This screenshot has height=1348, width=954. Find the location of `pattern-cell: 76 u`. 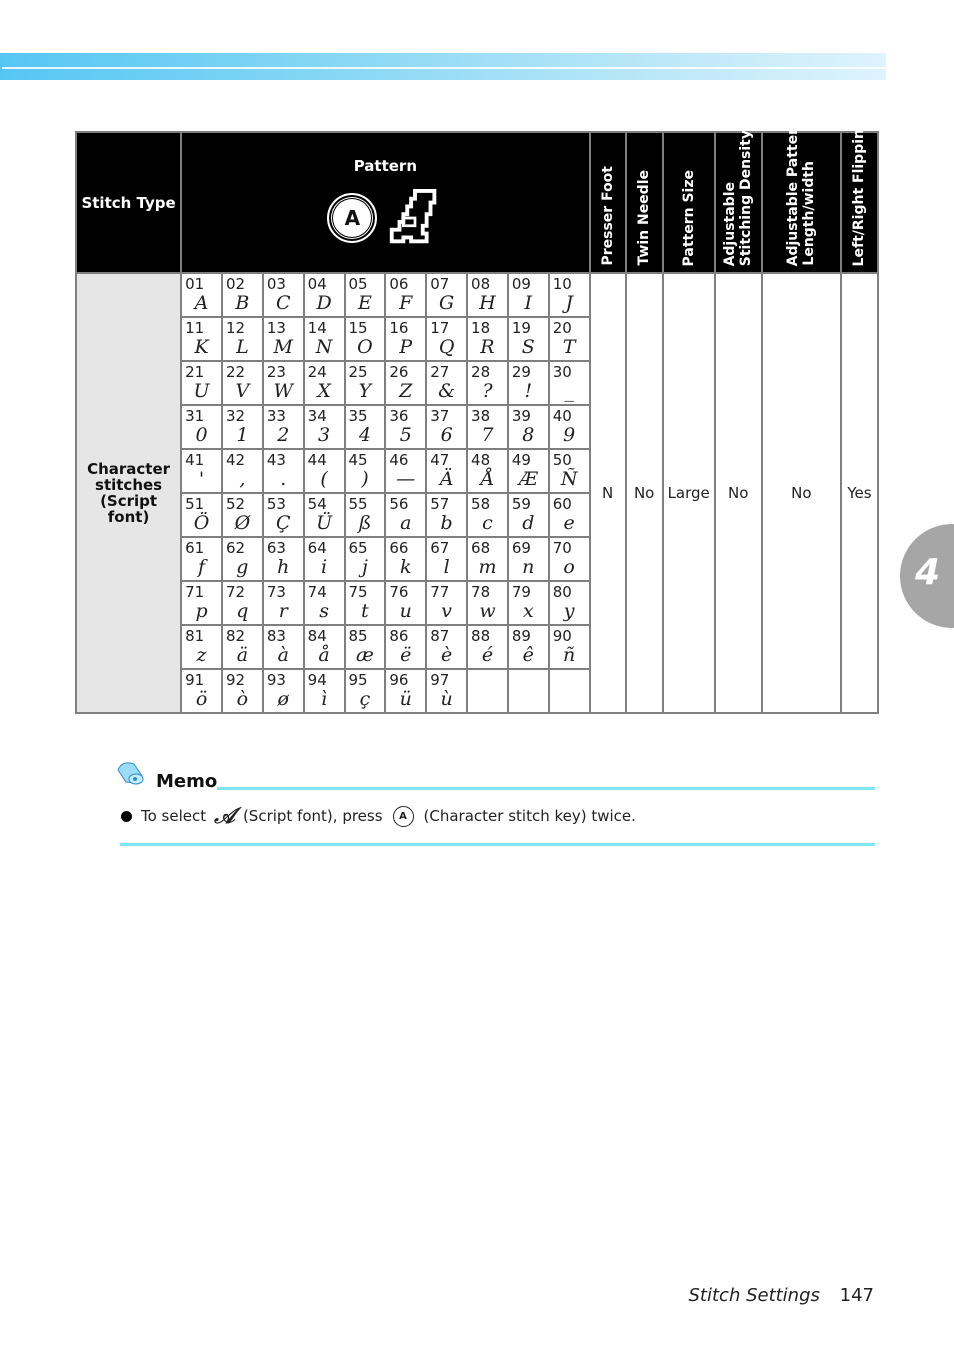

pattern-cell: 76 u is located at coordinates (406, 603).